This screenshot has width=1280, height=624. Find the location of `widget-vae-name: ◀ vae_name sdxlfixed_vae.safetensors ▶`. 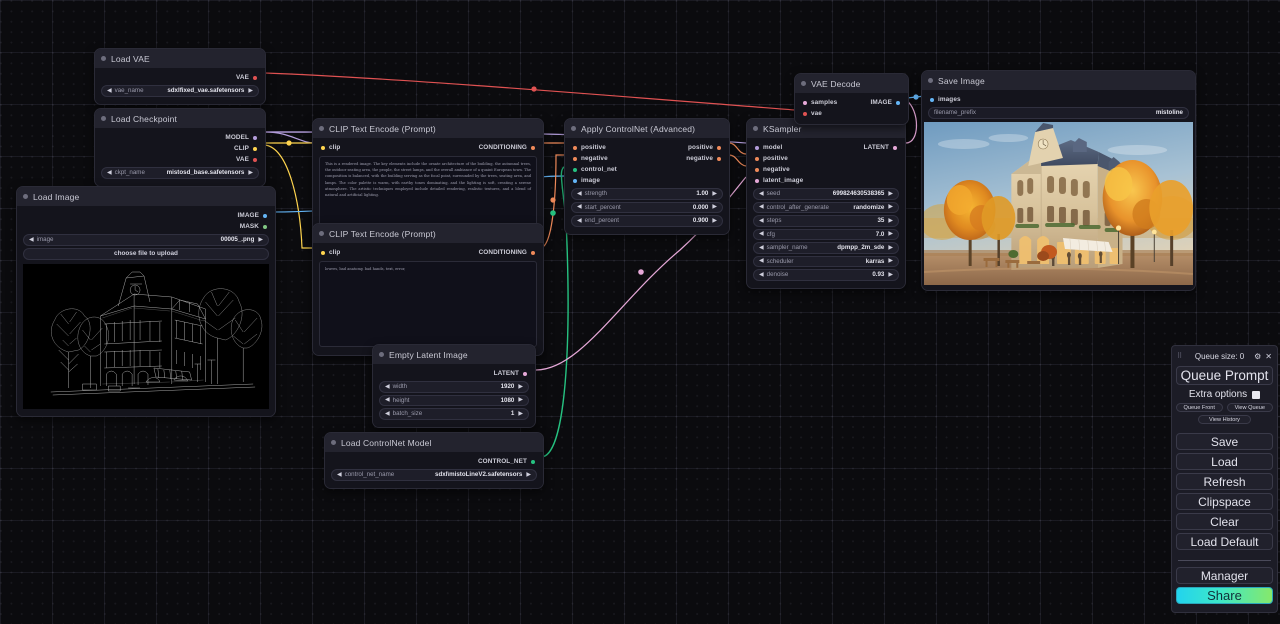

widget-vae-name: ◀ vae_name sdxlfixed_vae.safetensors ▶ is located at coordinates (180, 91).